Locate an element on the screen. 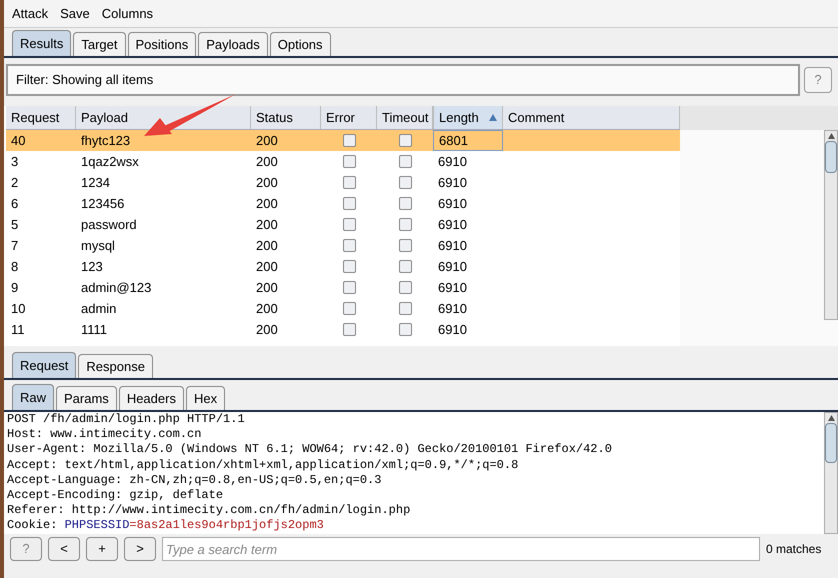 The height and width of the screenshot is (578, 838). table-cell-text: 5 is located at coordinates (15, 225).